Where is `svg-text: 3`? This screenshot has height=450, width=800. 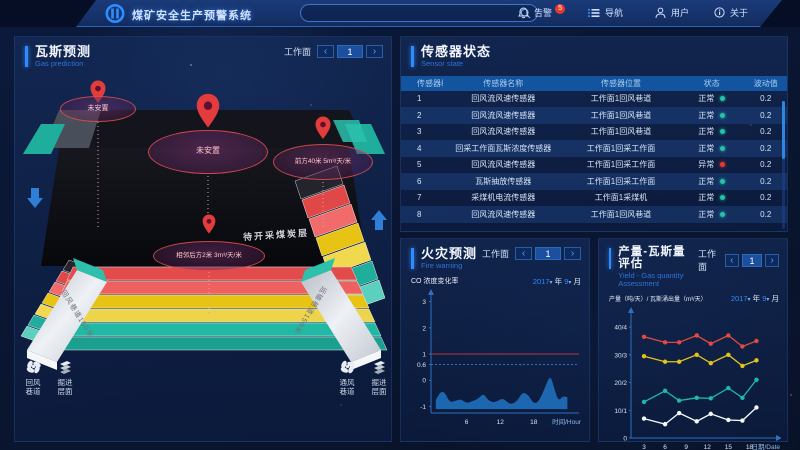
svg-text: 3 is located at coordinates (424, 302).